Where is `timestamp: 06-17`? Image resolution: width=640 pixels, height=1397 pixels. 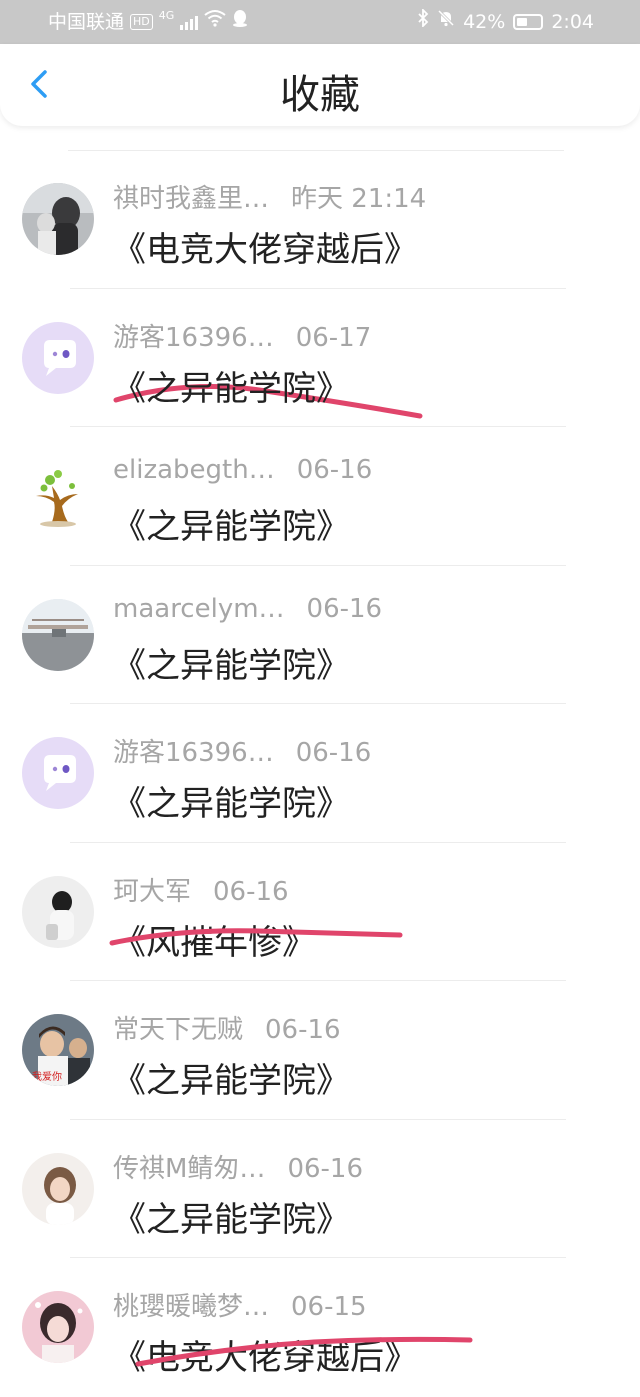 timestamp: 06-17 is located at coordinates (333, 337).